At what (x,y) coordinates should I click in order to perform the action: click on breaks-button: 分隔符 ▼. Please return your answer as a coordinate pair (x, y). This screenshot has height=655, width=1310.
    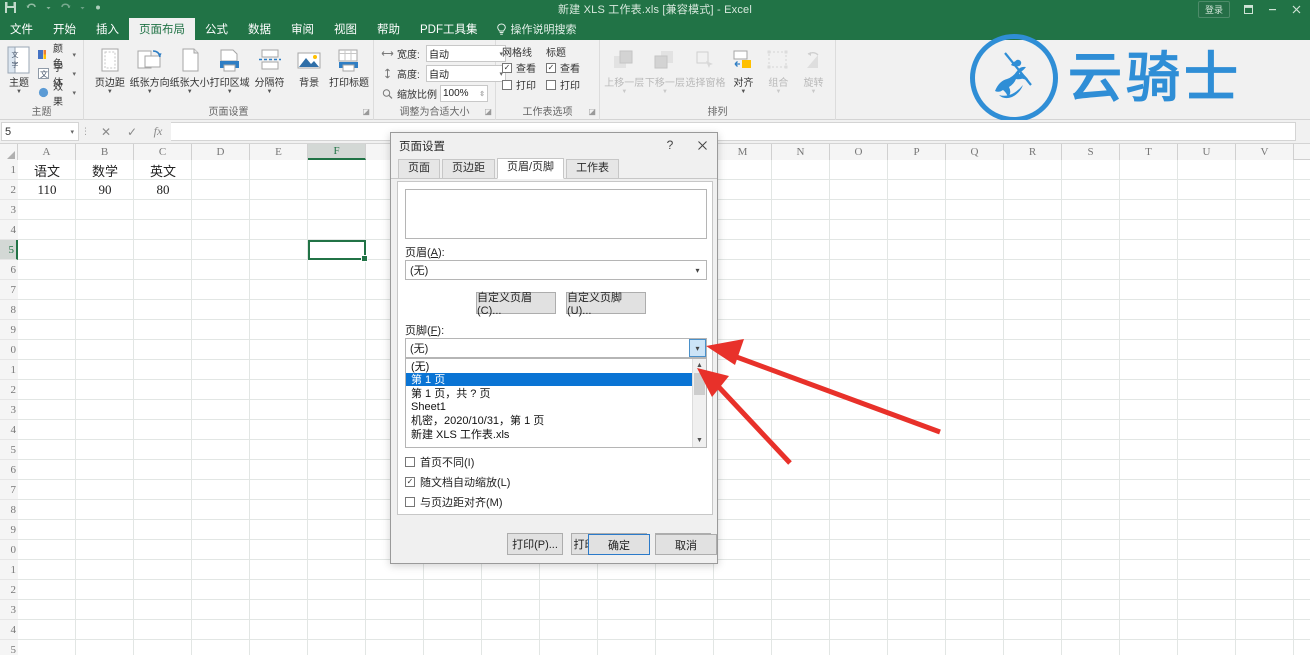
    Looking at the image, I should click on (270, 69).